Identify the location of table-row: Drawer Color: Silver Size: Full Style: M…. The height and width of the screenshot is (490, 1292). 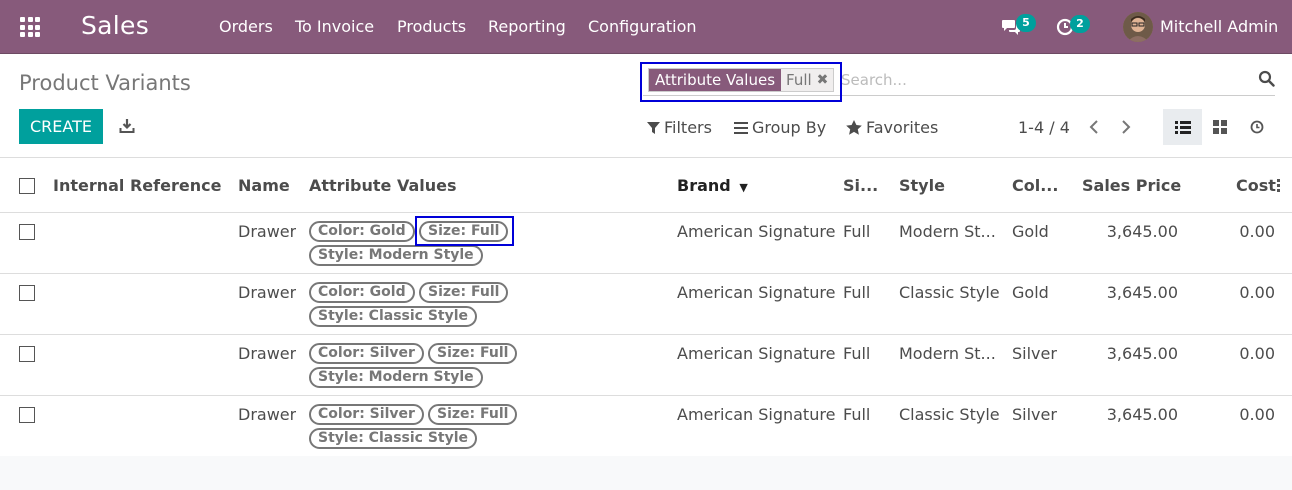
(646, 365).